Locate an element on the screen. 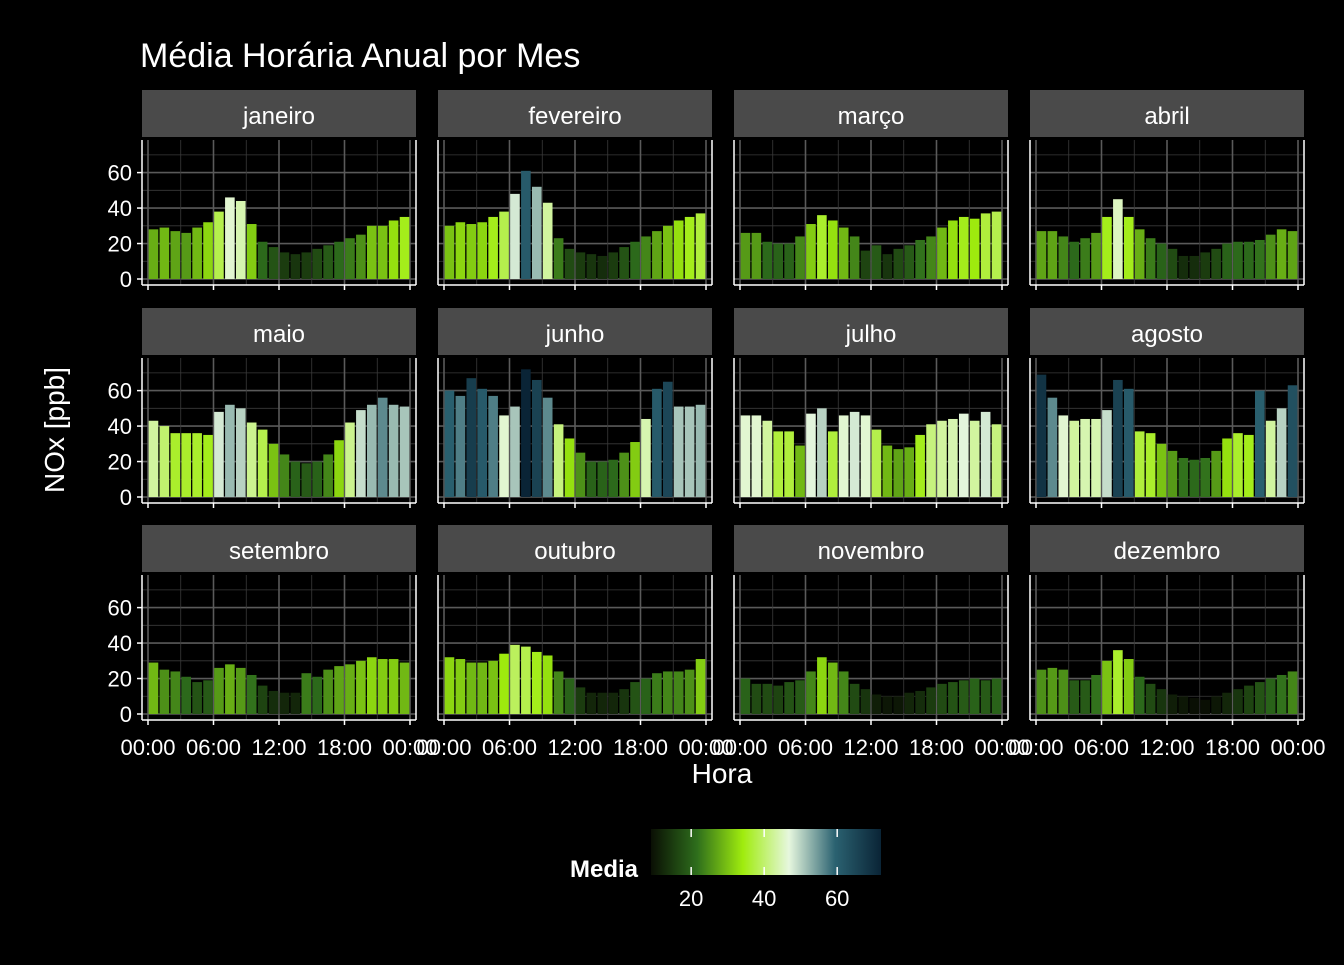  y-tick-label: 20 is located at coordinates (120, 244).